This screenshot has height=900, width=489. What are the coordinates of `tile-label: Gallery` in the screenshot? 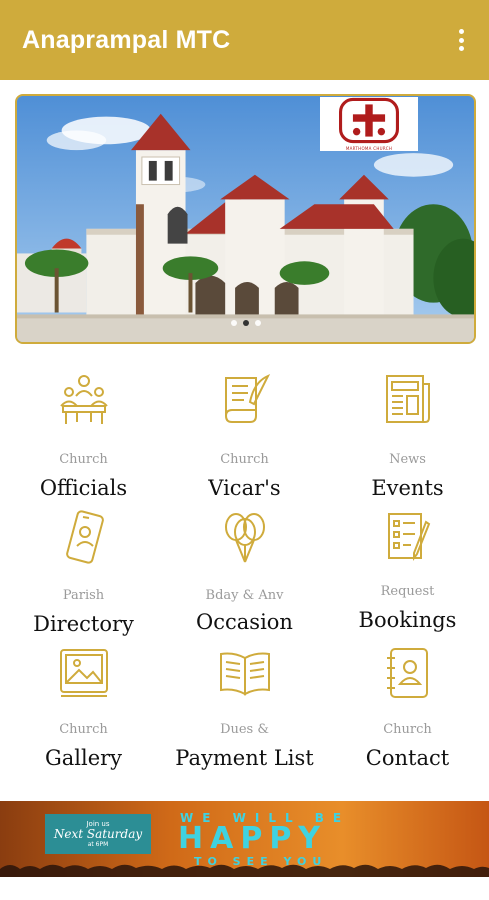 It's located at (83, 758).